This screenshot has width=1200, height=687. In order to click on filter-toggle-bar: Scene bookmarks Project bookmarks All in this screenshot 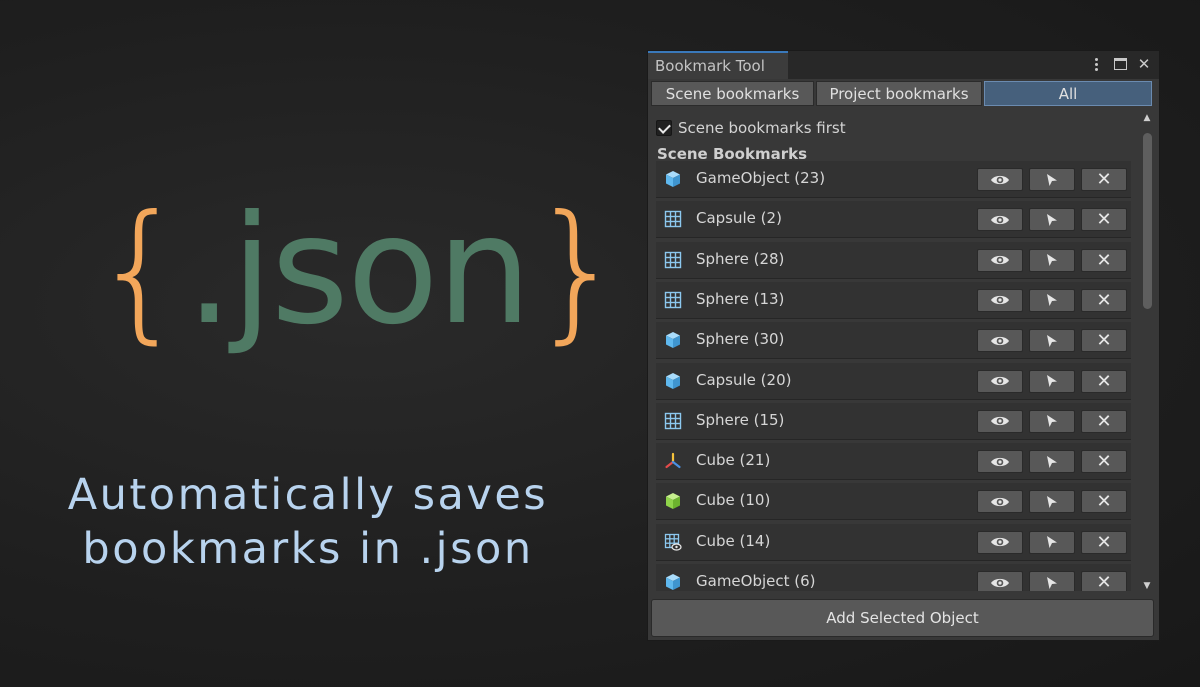, I will do `click(902, 93)`.